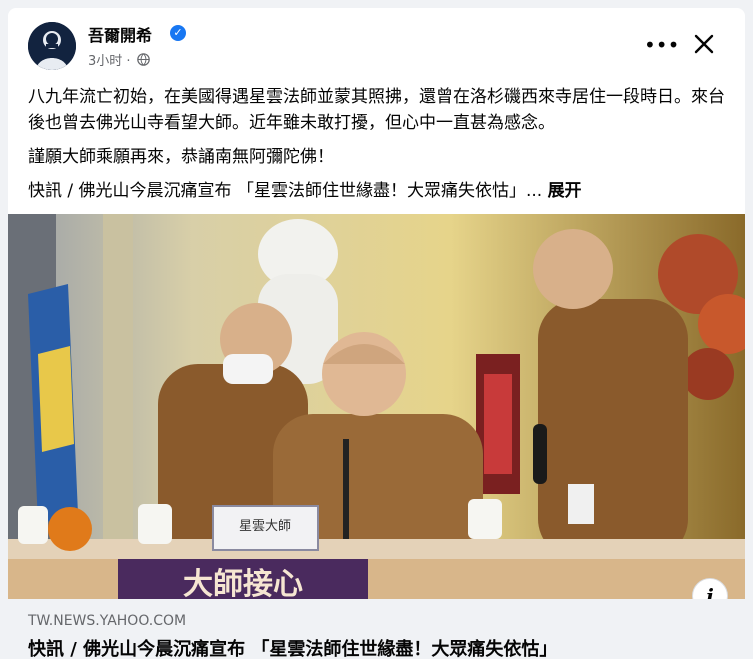 The height and width of the screenshot is (659, 753). I want to click on author-avatar, so click(52, 46).